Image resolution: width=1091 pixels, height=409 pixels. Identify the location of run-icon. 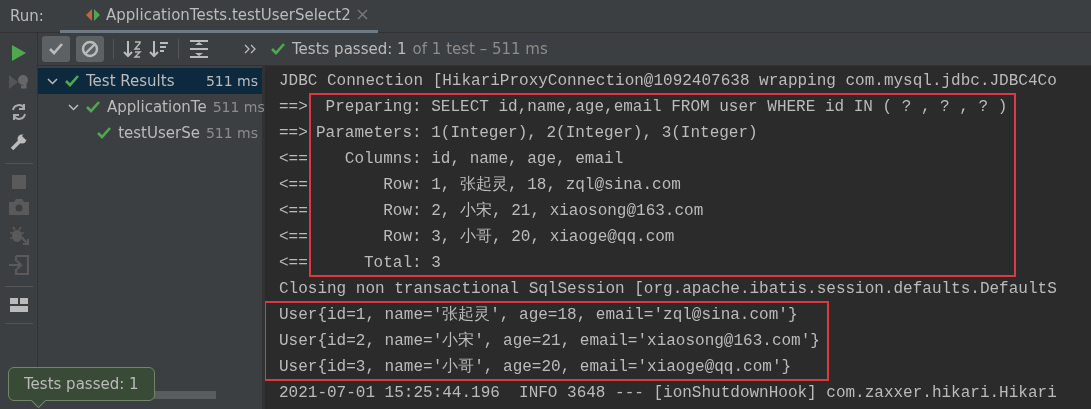
(18, 53).